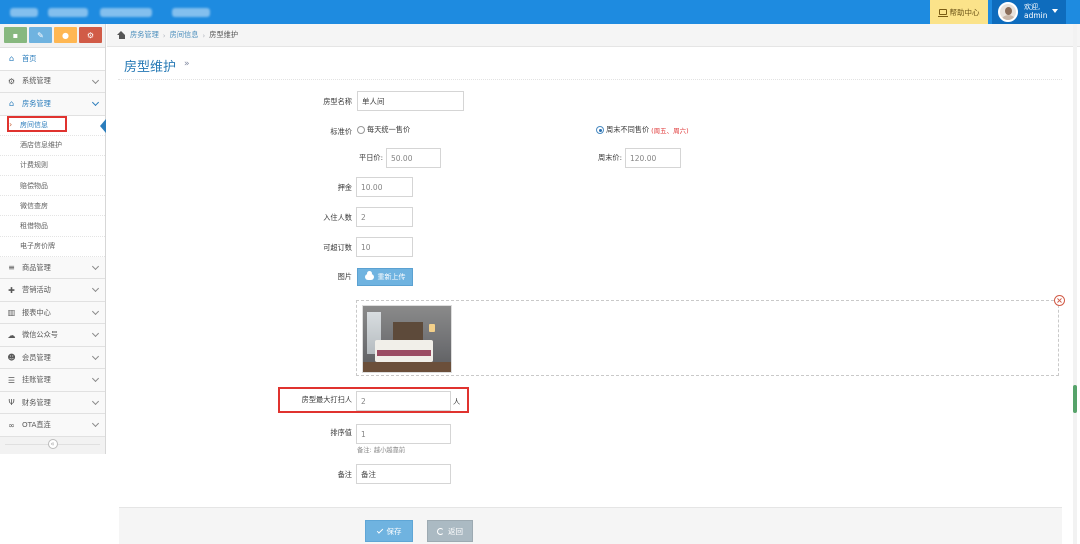 Image resolution: width=1080 pixels, height=544 pixels. I want to click on breadcrumb-item: 房间信息, so click(184, 35).